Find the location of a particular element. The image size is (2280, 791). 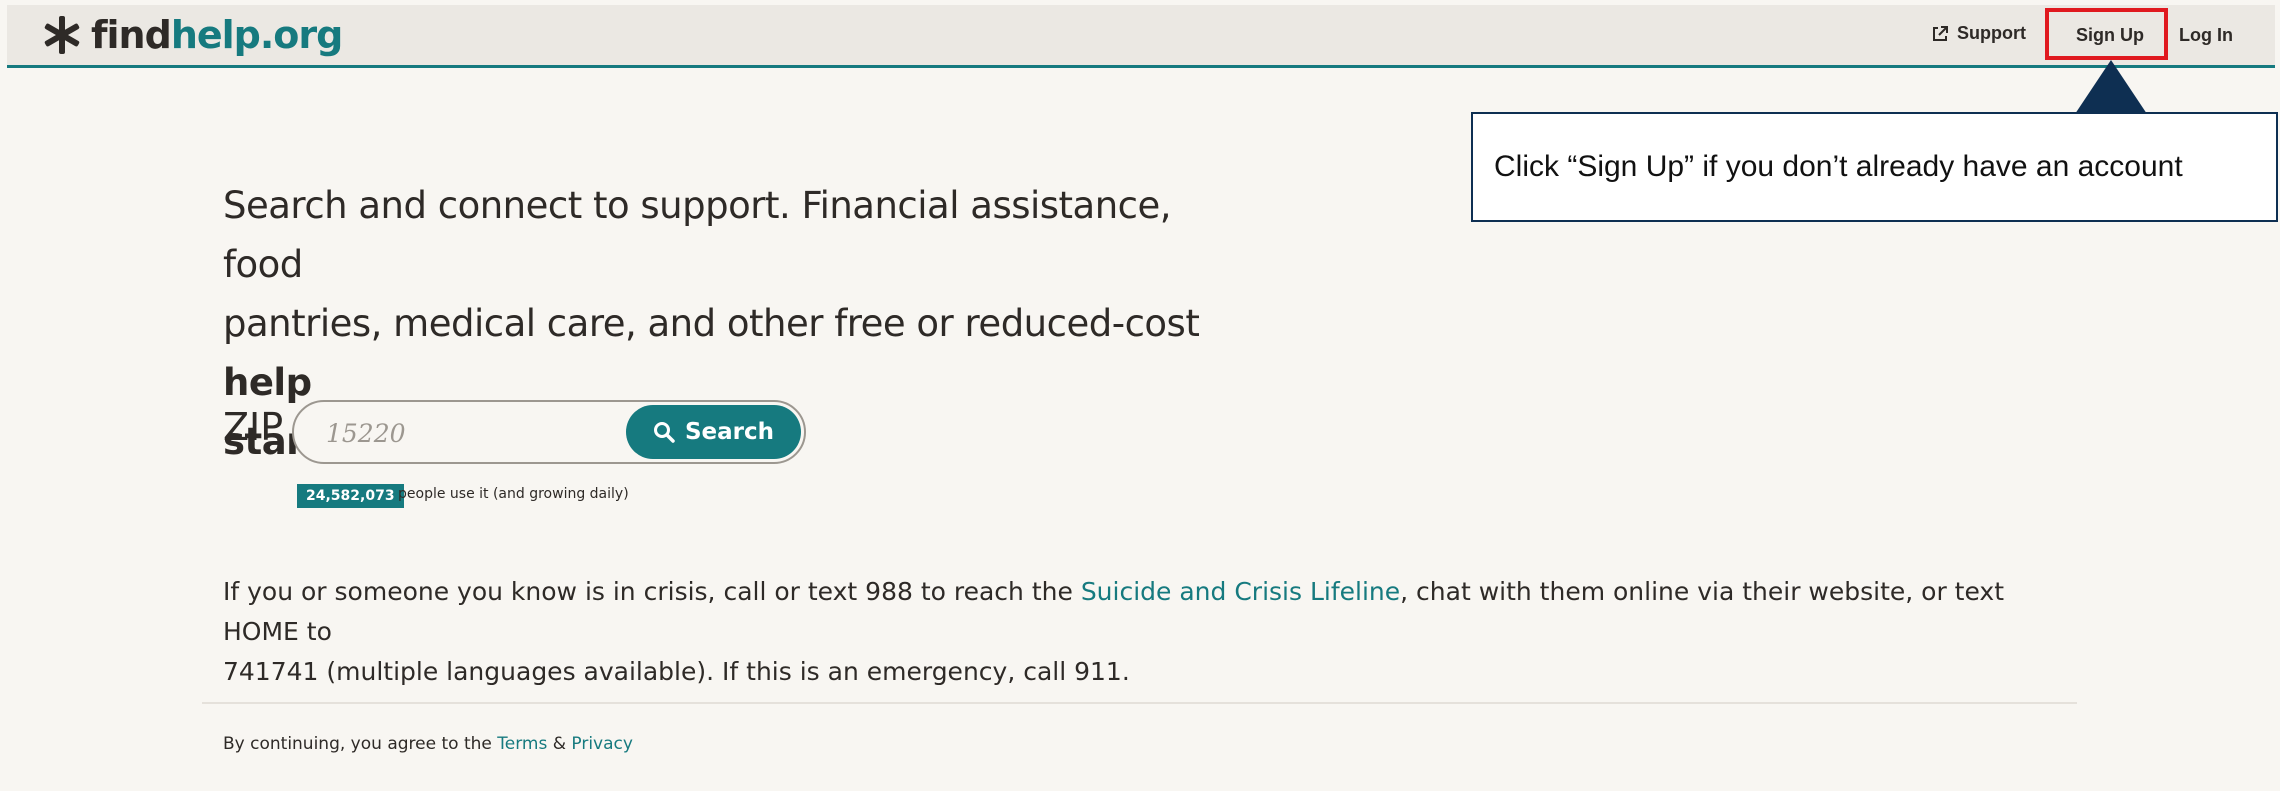

external-link-icon is located at coordinates (1940, 33).